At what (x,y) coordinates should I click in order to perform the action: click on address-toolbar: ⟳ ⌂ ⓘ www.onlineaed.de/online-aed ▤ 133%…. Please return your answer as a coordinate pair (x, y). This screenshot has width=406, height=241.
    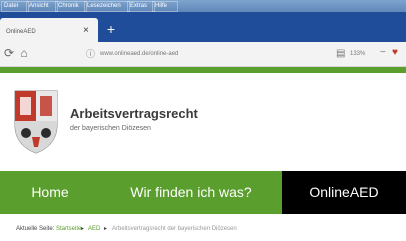
    Looking at the image, I should click on (203, 54).